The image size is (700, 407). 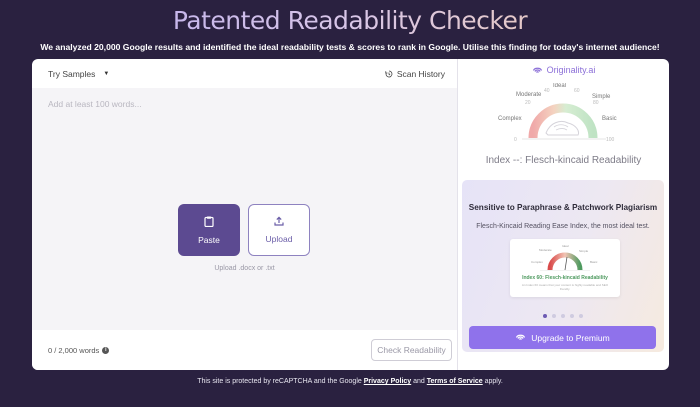 What do you see at coordinates (389, 74) in the screenshot?
I see `history-icon` at bounding box center [389, 74].